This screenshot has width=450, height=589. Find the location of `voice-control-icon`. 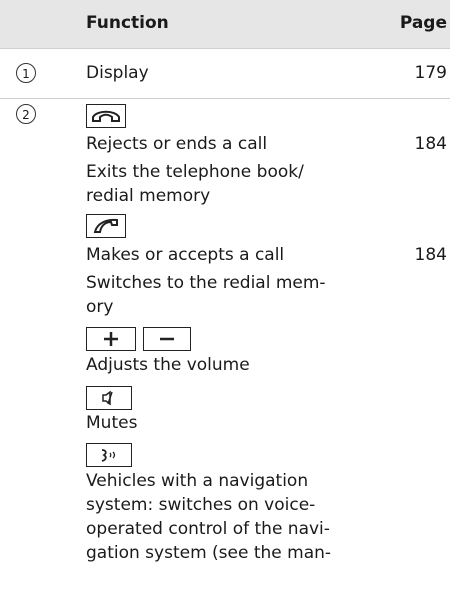

voice-control-icon is located at coordinates (108, 455).